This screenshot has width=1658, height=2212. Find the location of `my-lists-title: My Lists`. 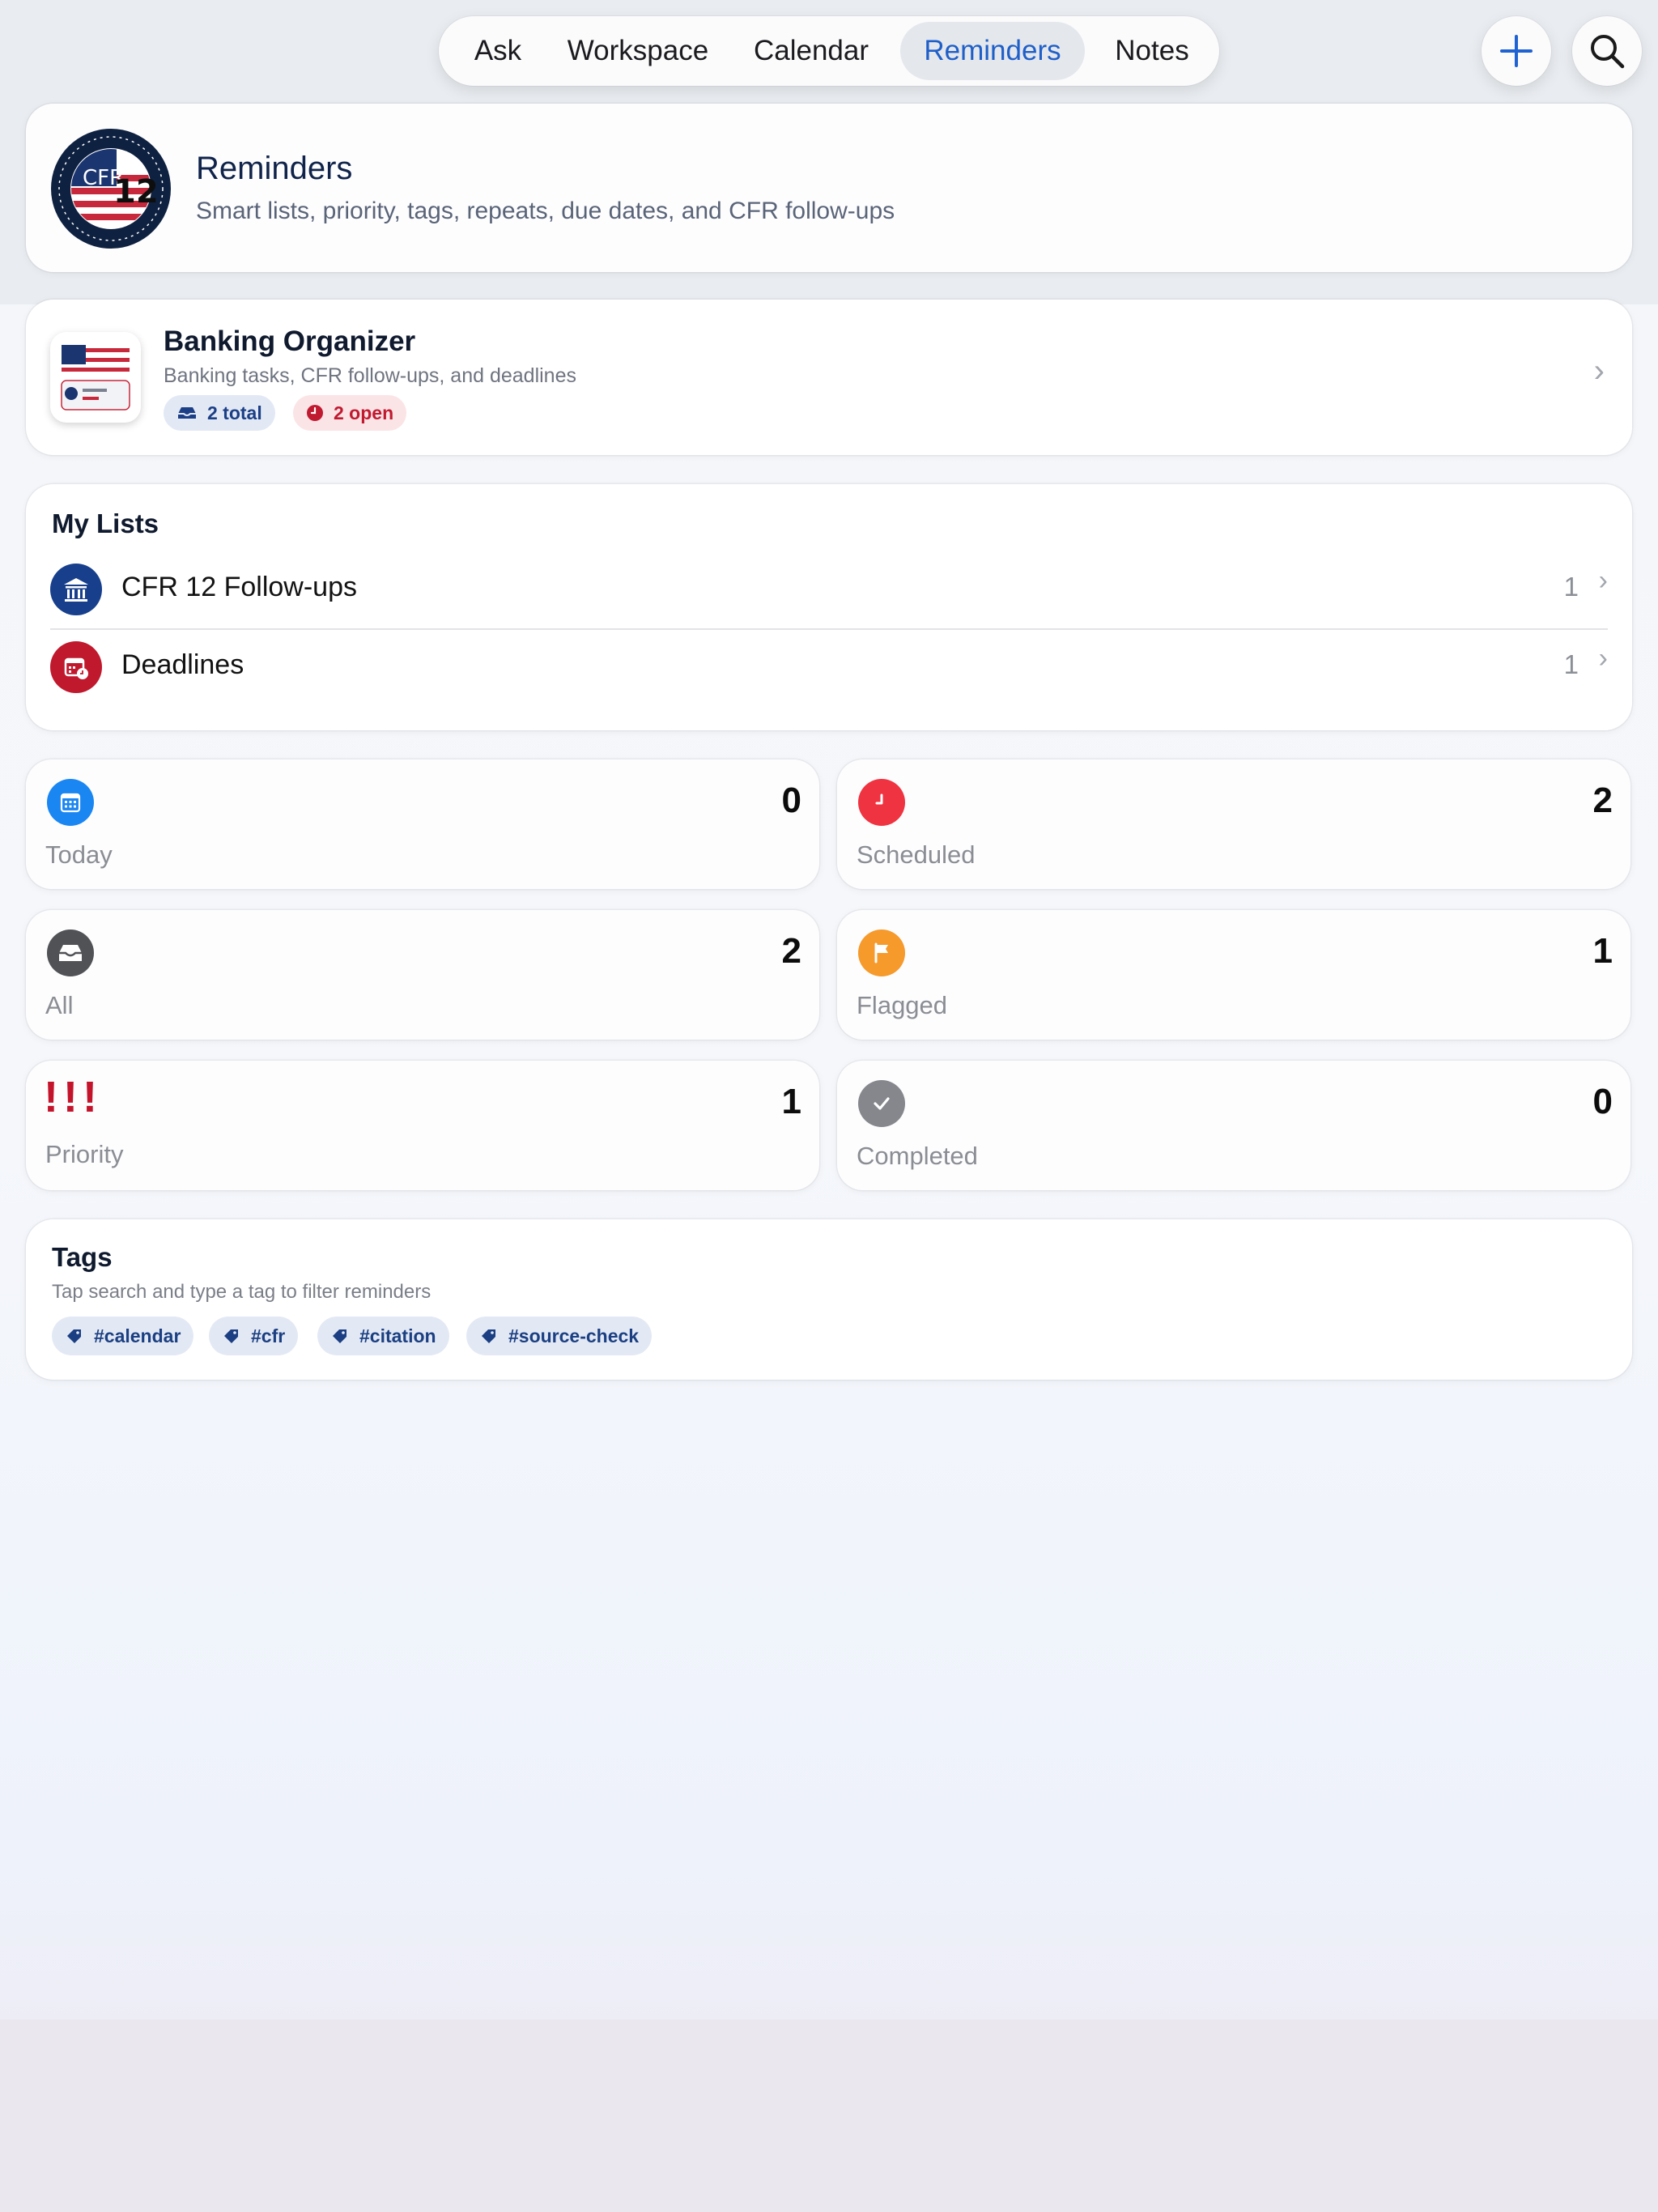

my-lists-title: My Lists is located at coordinates (105, 523).